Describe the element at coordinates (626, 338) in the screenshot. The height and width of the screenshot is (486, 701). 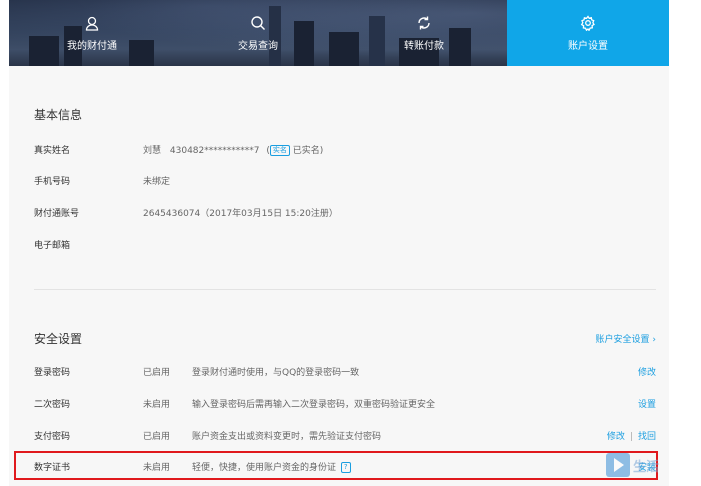
I see `account-security-settings-link: 账户安全设置 ›` at that location.